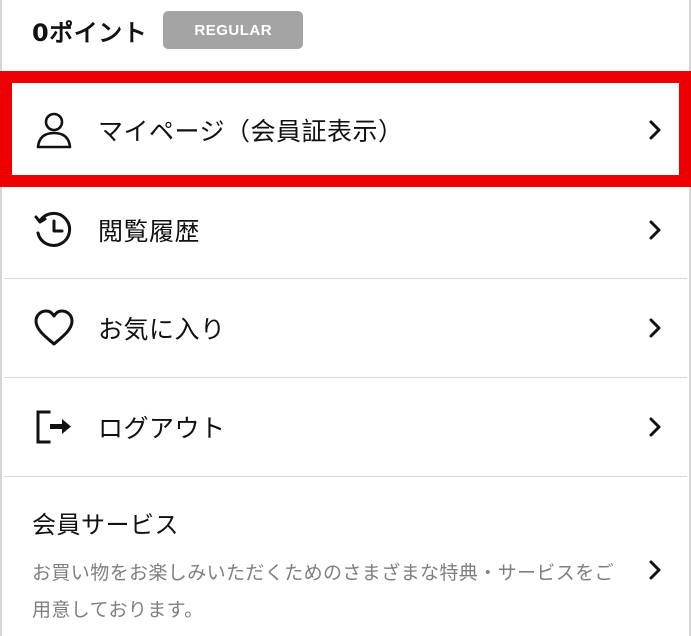  I want to click on member-services-description: お買い物をお楽しみいただくためのさまざまな特典・サービスをご用意しております。, so click(323, 591).